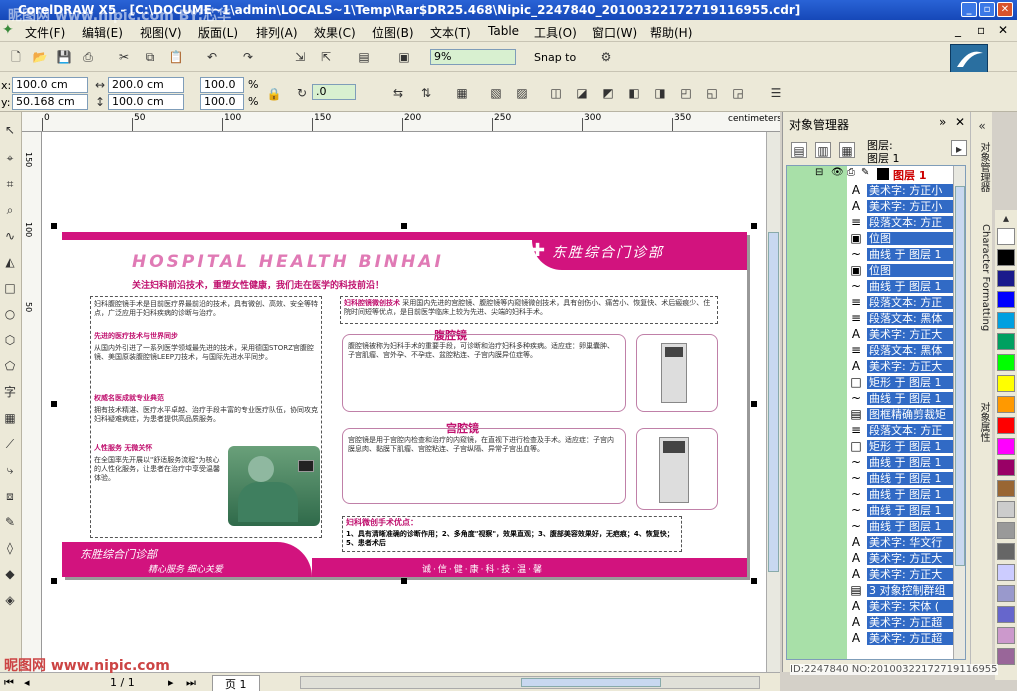  I want to click on layer-manager-icon: ▦, so click(847, 150).